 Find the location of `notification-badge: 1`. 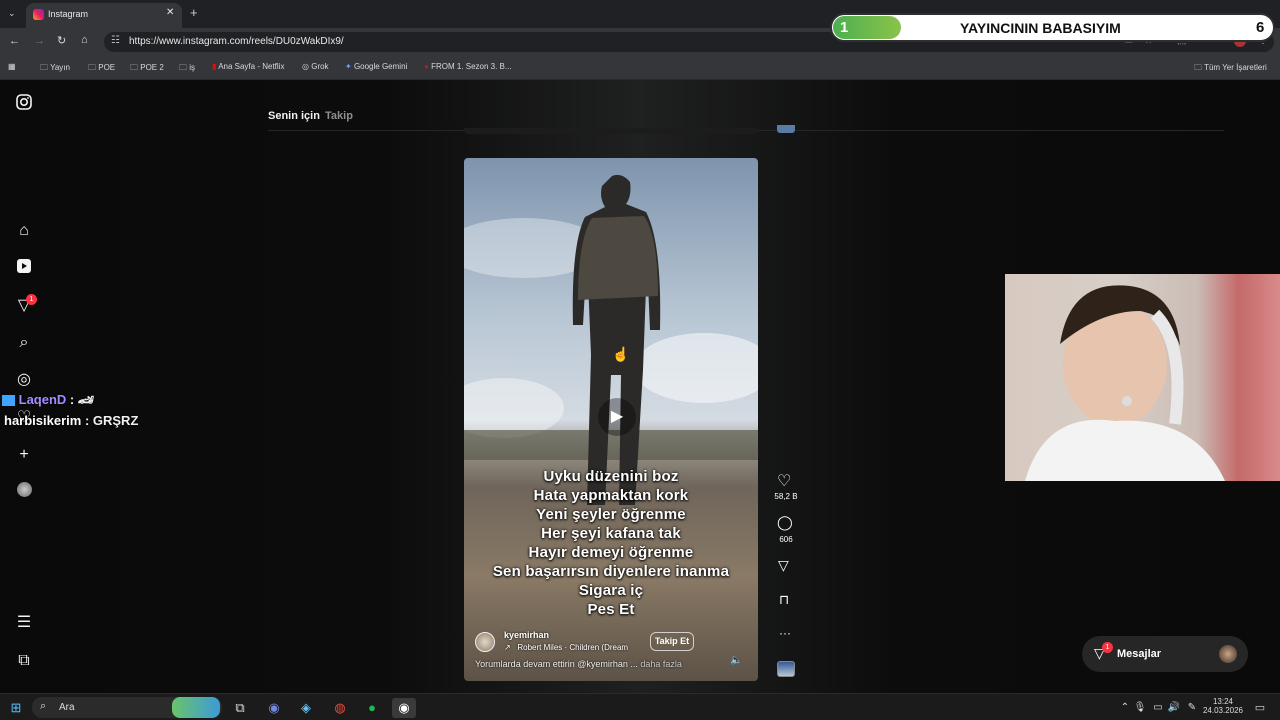

notification-badge: 1 is located at coordinates (31, 299).